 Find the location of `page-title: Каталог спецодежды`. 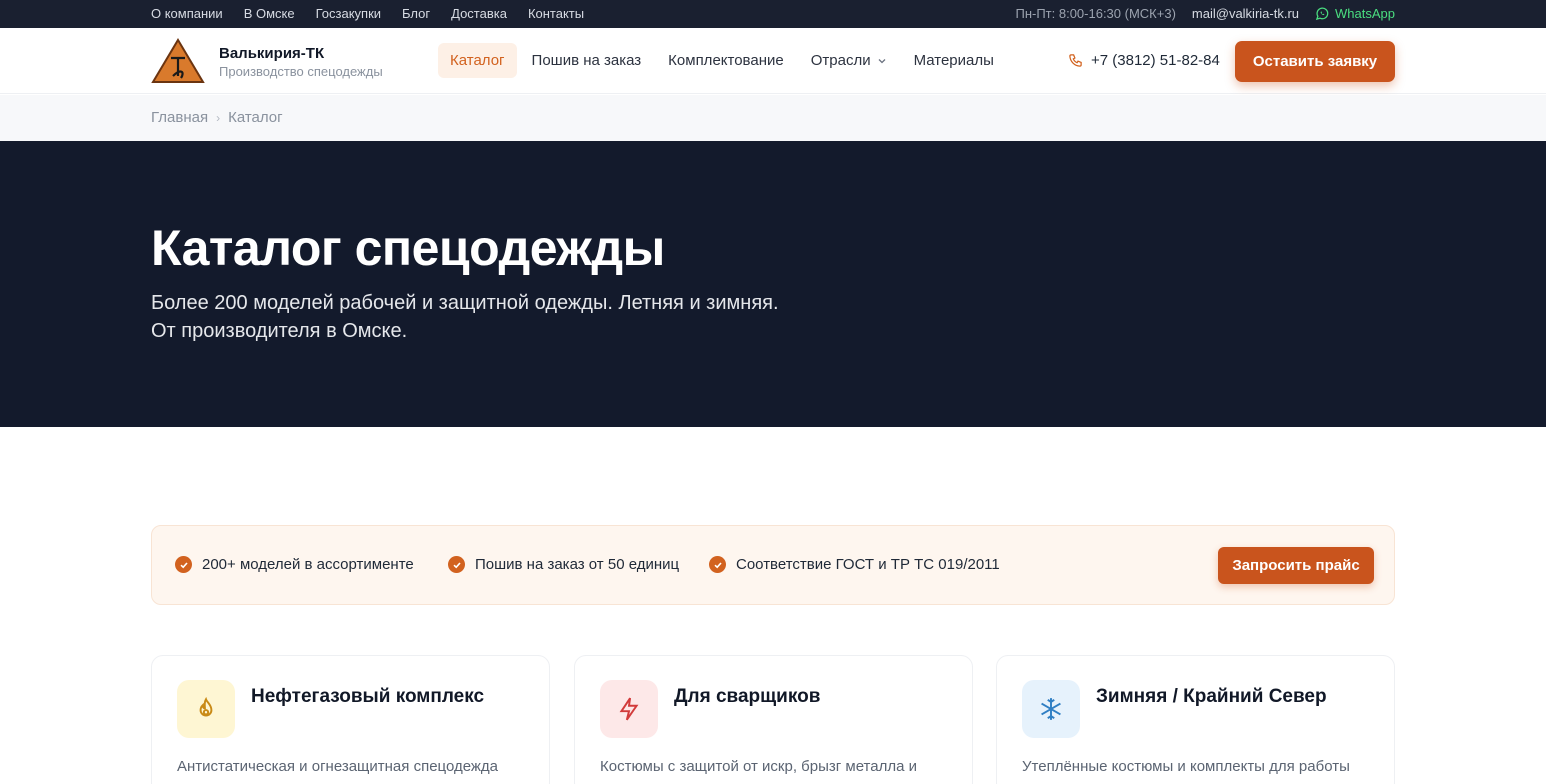

page-title: Каталог спецодежды is located at coordinates (408, 248).